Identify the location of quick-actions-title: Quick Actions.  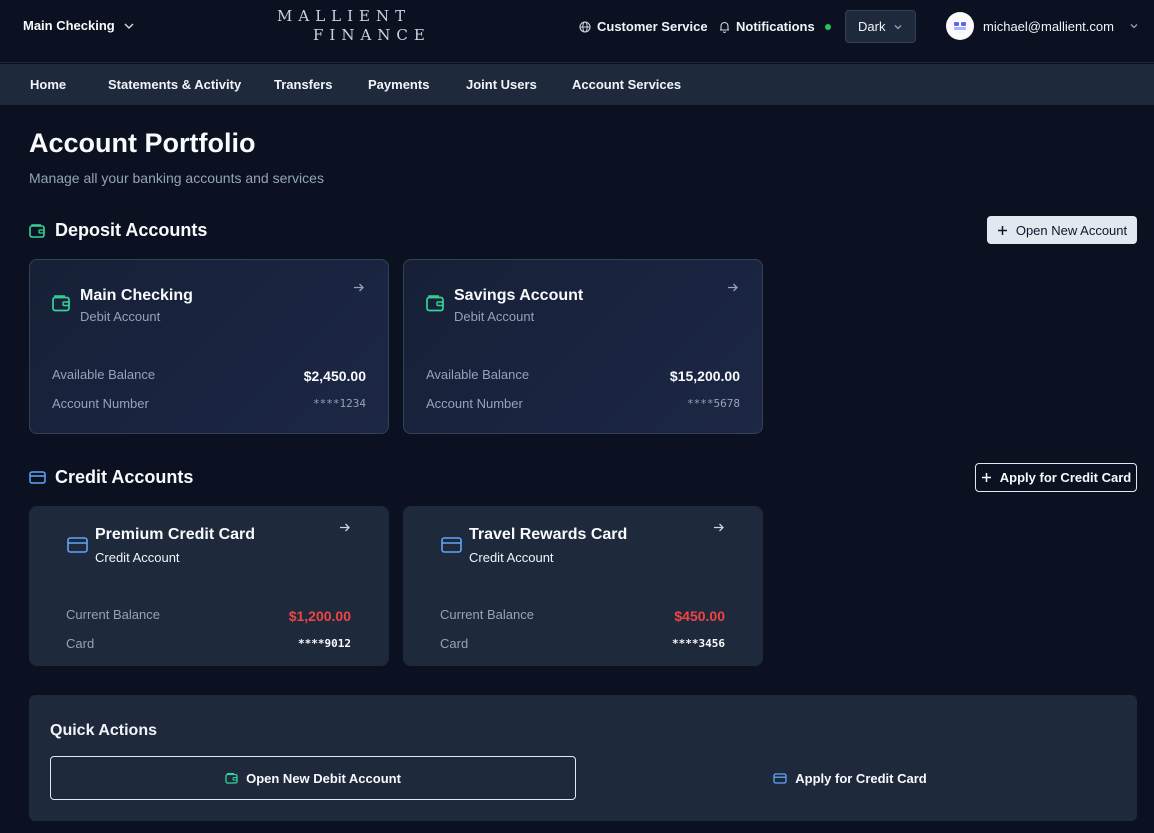
(103, 730).